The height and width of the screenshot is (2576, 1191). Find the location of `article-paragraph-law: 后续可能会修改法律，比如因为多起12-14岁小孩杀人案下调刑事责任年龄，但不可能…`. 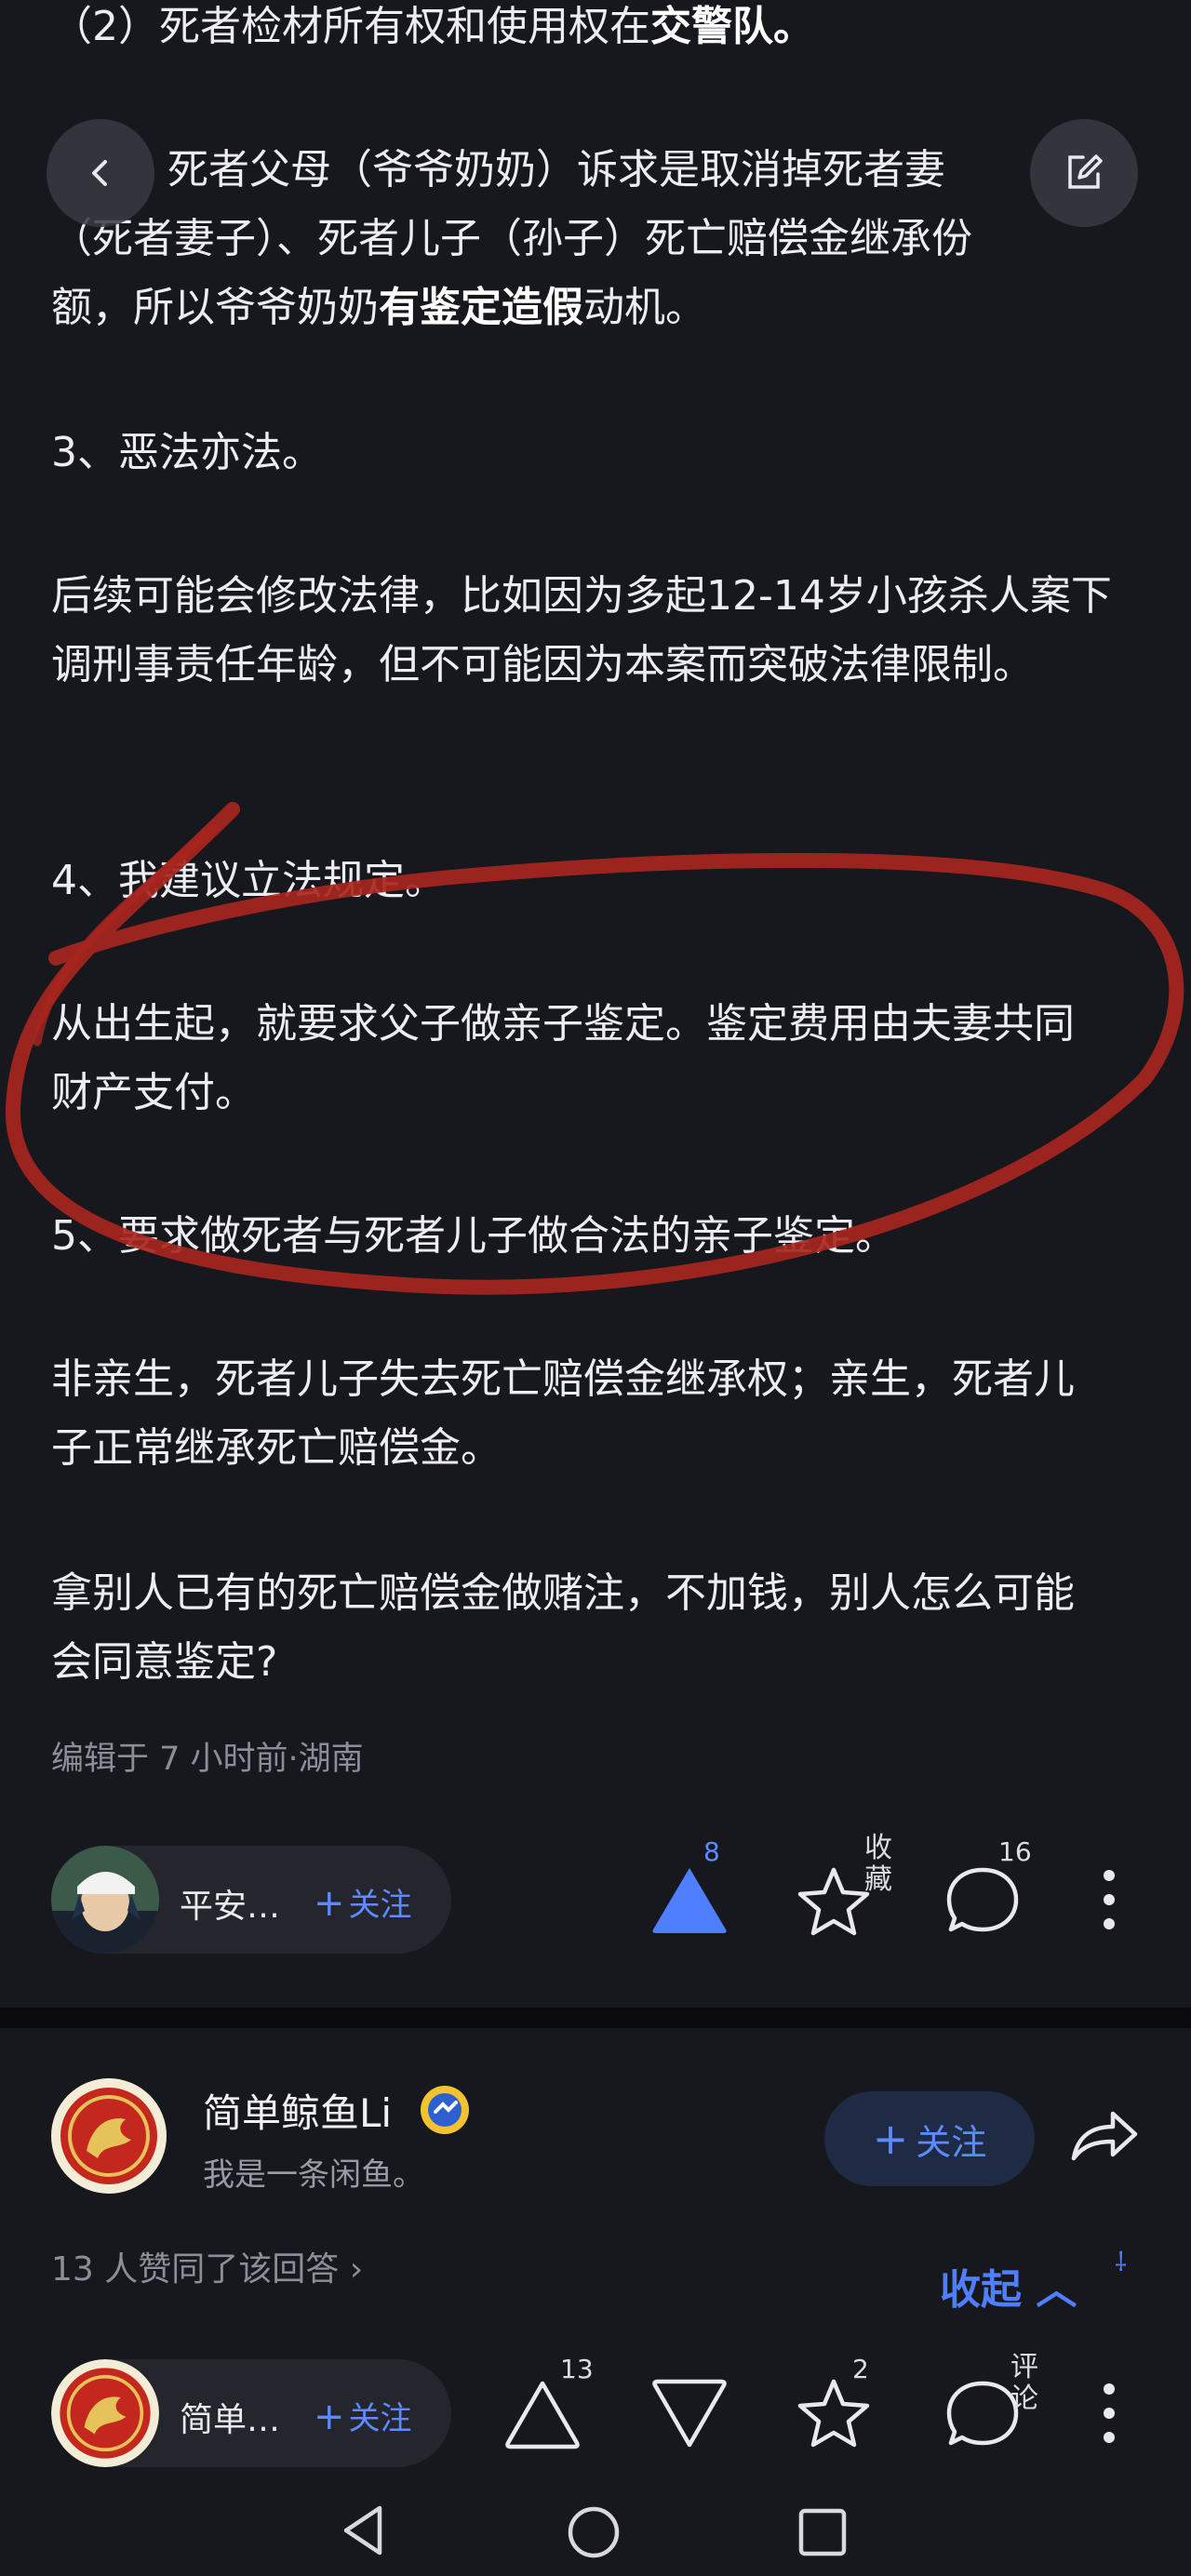

article-paragraph-law: 后续可能会修改法律，比如因为多起12-14岁小孩杀人案下调刑事责任年龄，但不可能… is located at coordinates (581, 630).